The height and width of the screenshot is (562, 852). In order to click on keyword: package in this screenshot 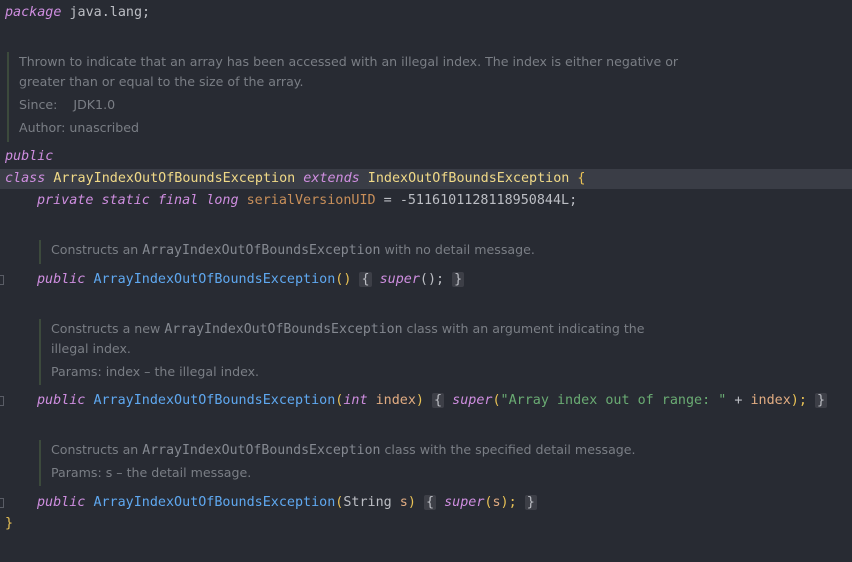, I will do `click(33, 12)`.